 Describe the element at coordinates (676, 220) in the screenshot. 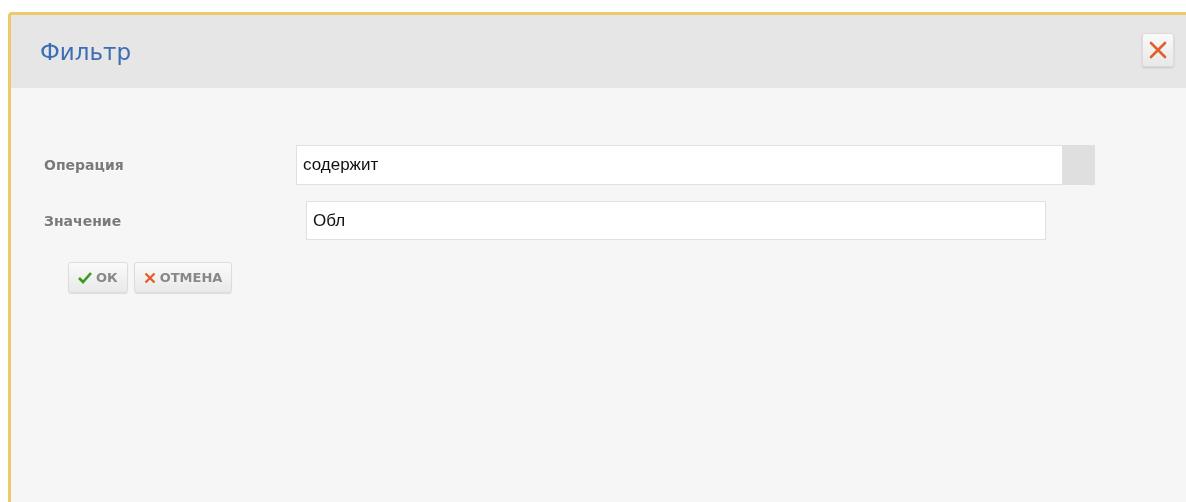

I see `value-field: Обл` at that location.